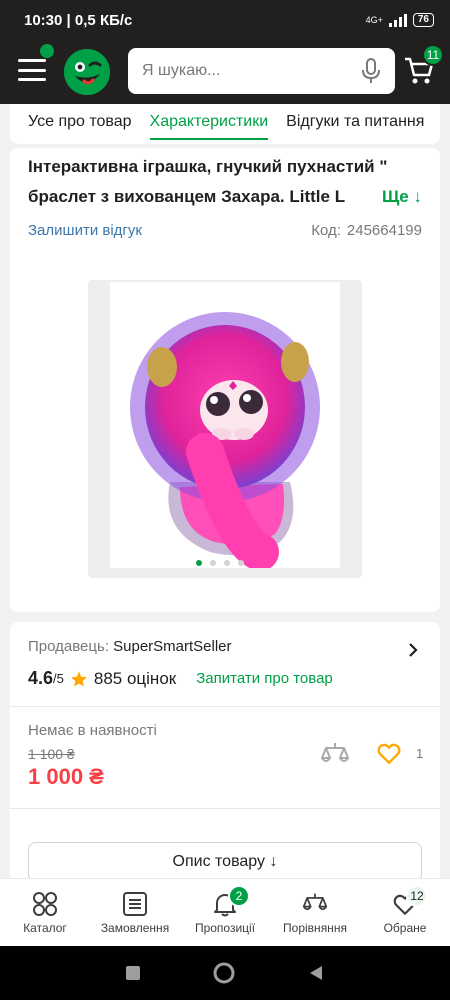 This screenshot has height=1000, width=450. What do you see at coordinates (316, 973) in the screenshot?
I see `back-icon` at bounding box center [316, 973].